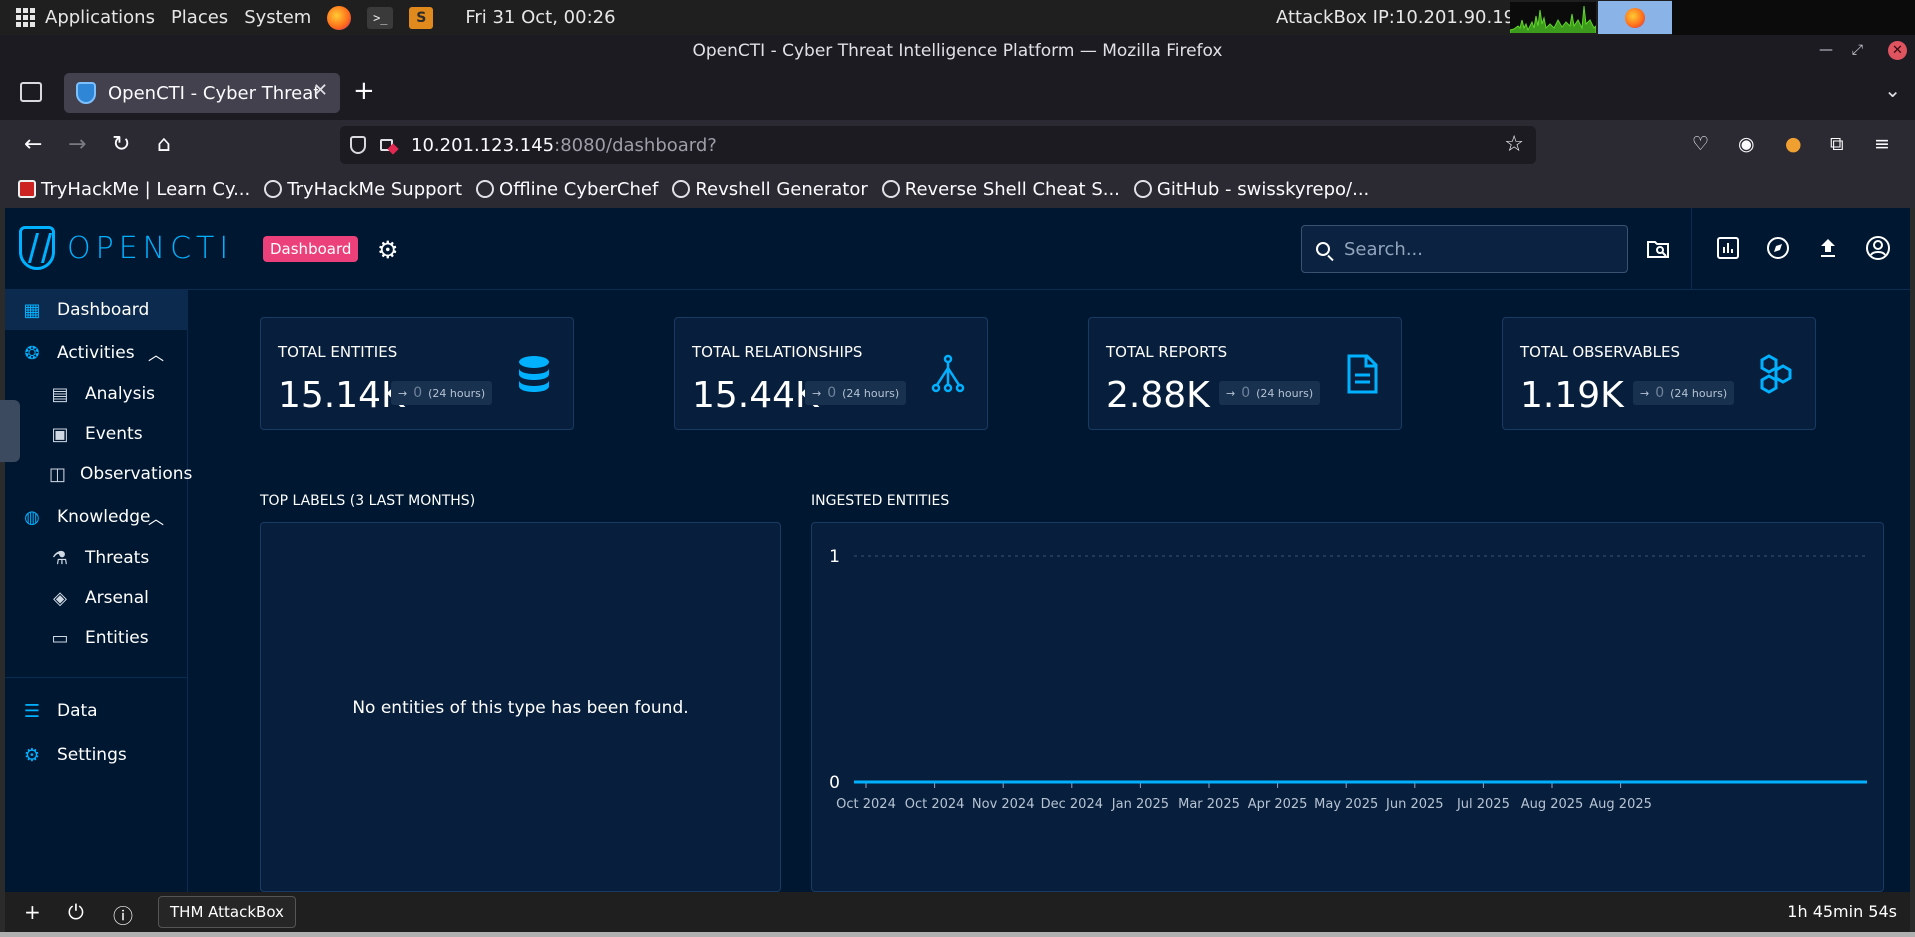 This screenshot has height=937, width=1915. What do you see at coordinates (96, 755) in the screenshot?
I see `sidebar-item-settings: ⚙ Settings` at bounding box center [96, 755].